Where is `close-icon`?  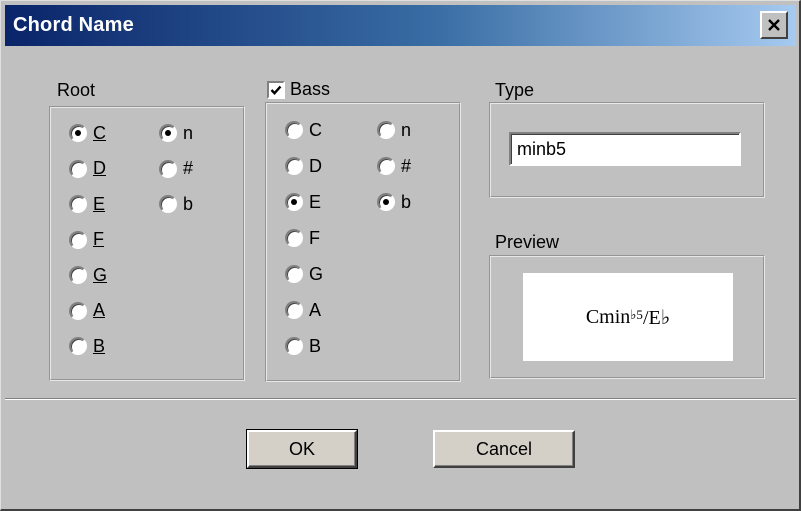 close-icon is located at coordinates (774, 25).